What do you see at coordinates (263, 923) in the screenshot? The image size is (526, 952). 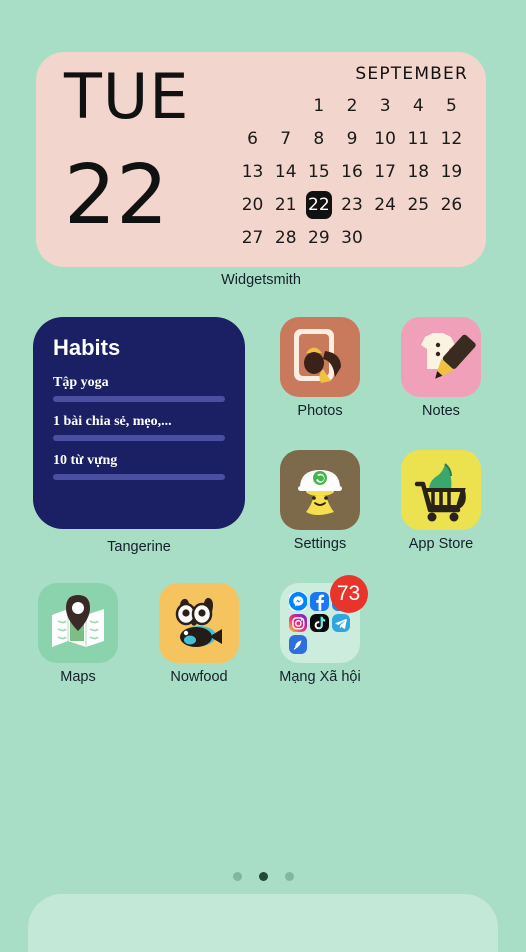 I see `dock` at bounding box center [263, 923].